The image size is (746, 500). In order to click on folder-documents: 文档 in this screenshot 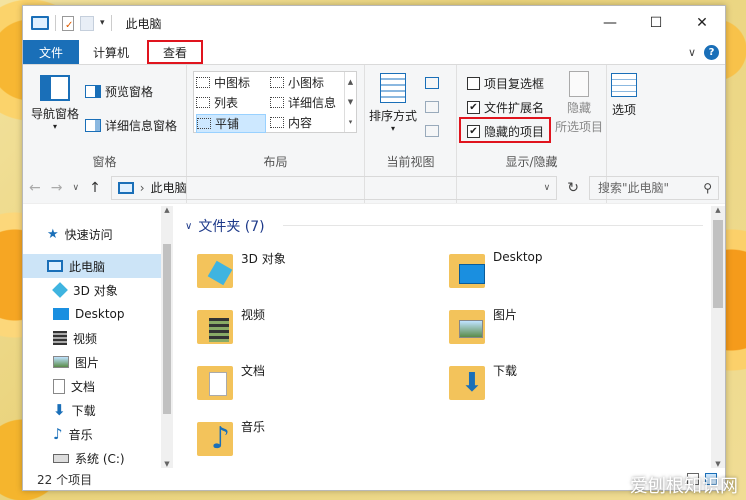, I will do `click(231, 382)`.